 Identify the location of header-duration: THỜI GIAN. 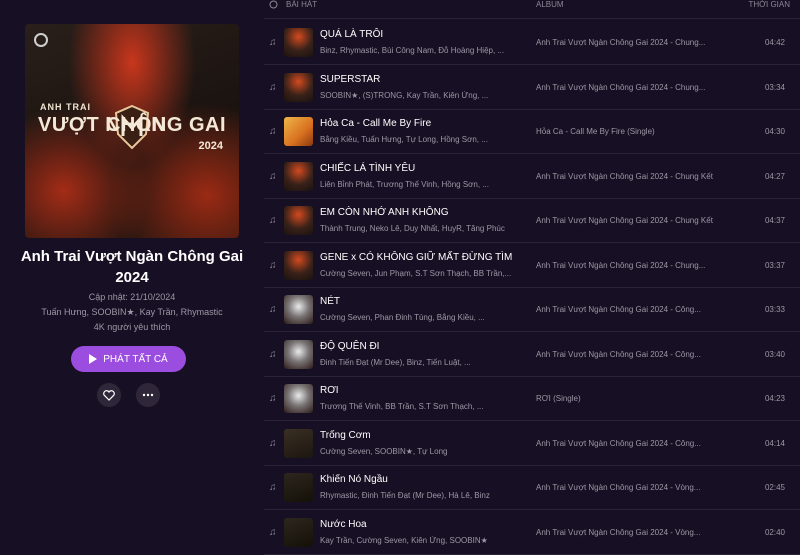
(769, 4).